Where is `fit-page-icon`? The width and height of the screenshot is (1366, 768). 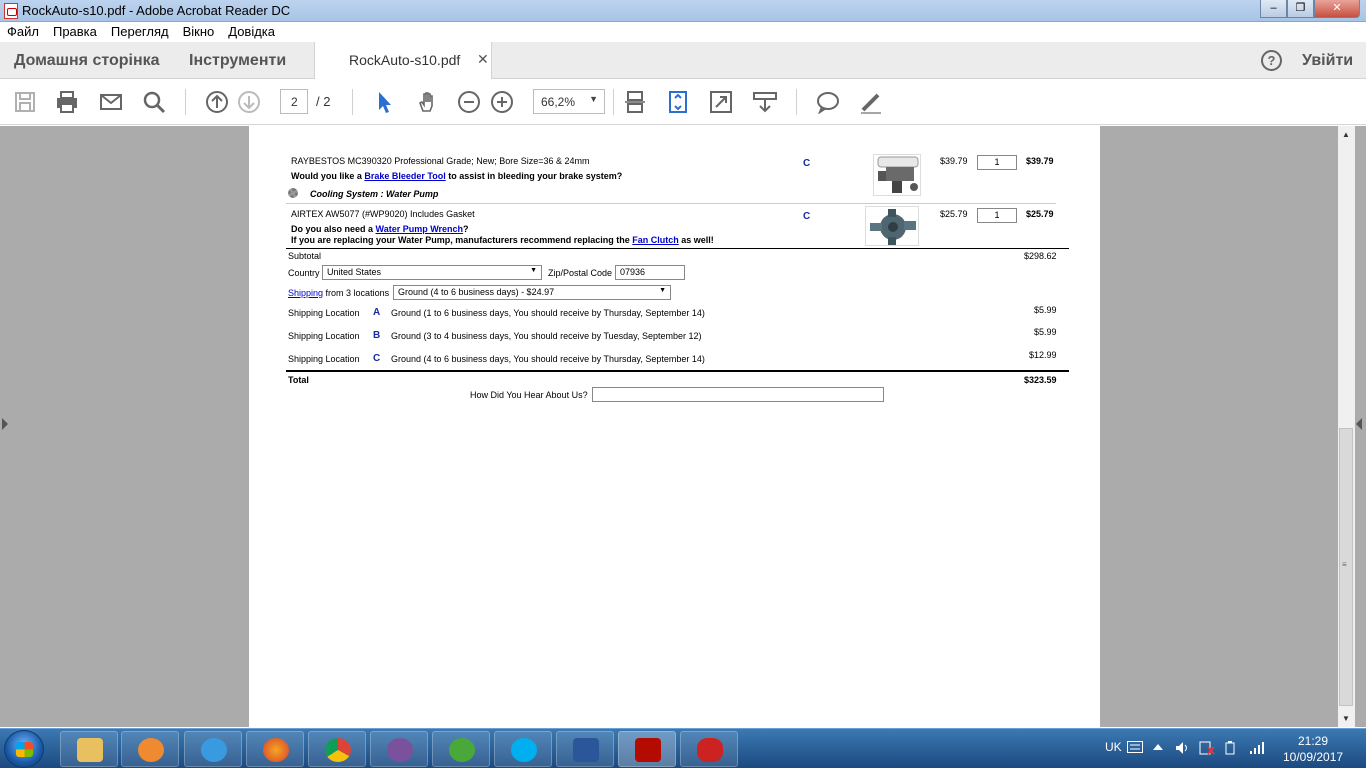 fit-page-icon is located at coordinates (678, 102).